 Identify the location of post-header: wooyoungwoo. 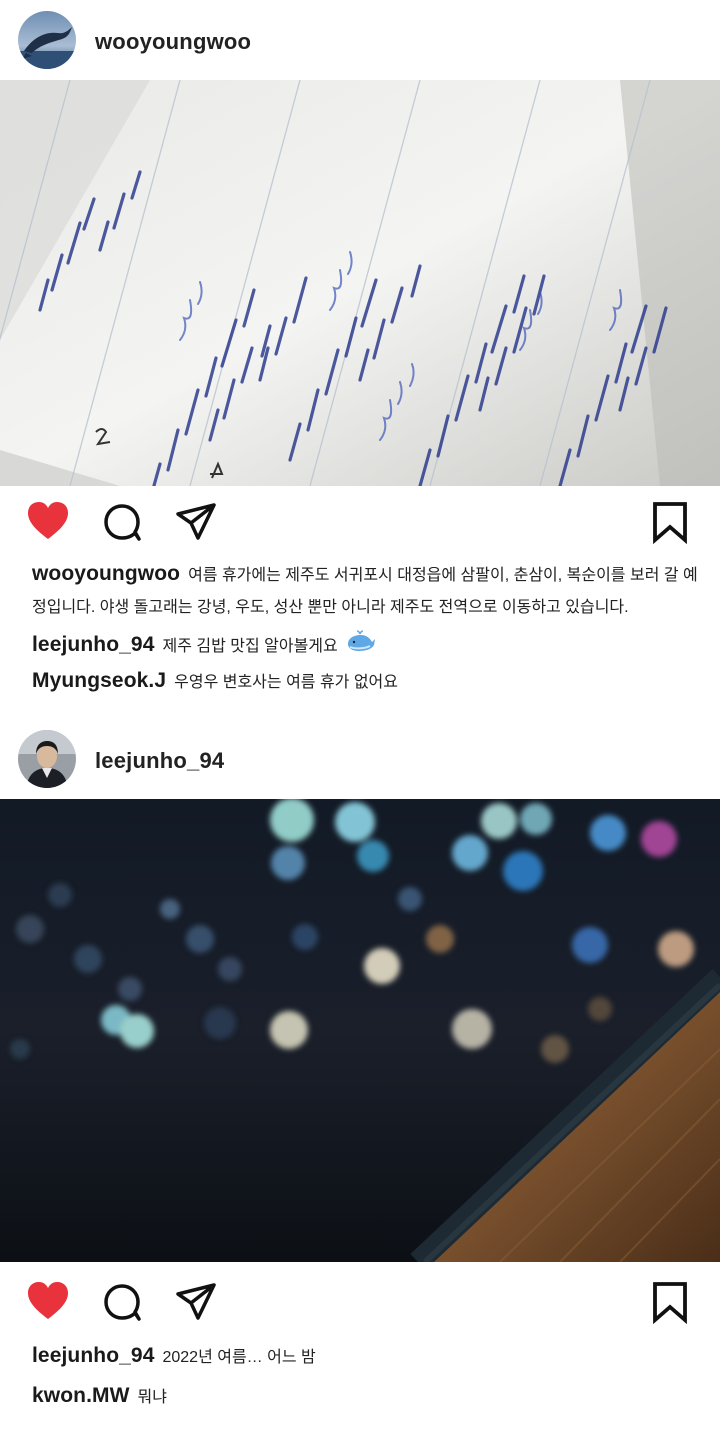
(360, 40).